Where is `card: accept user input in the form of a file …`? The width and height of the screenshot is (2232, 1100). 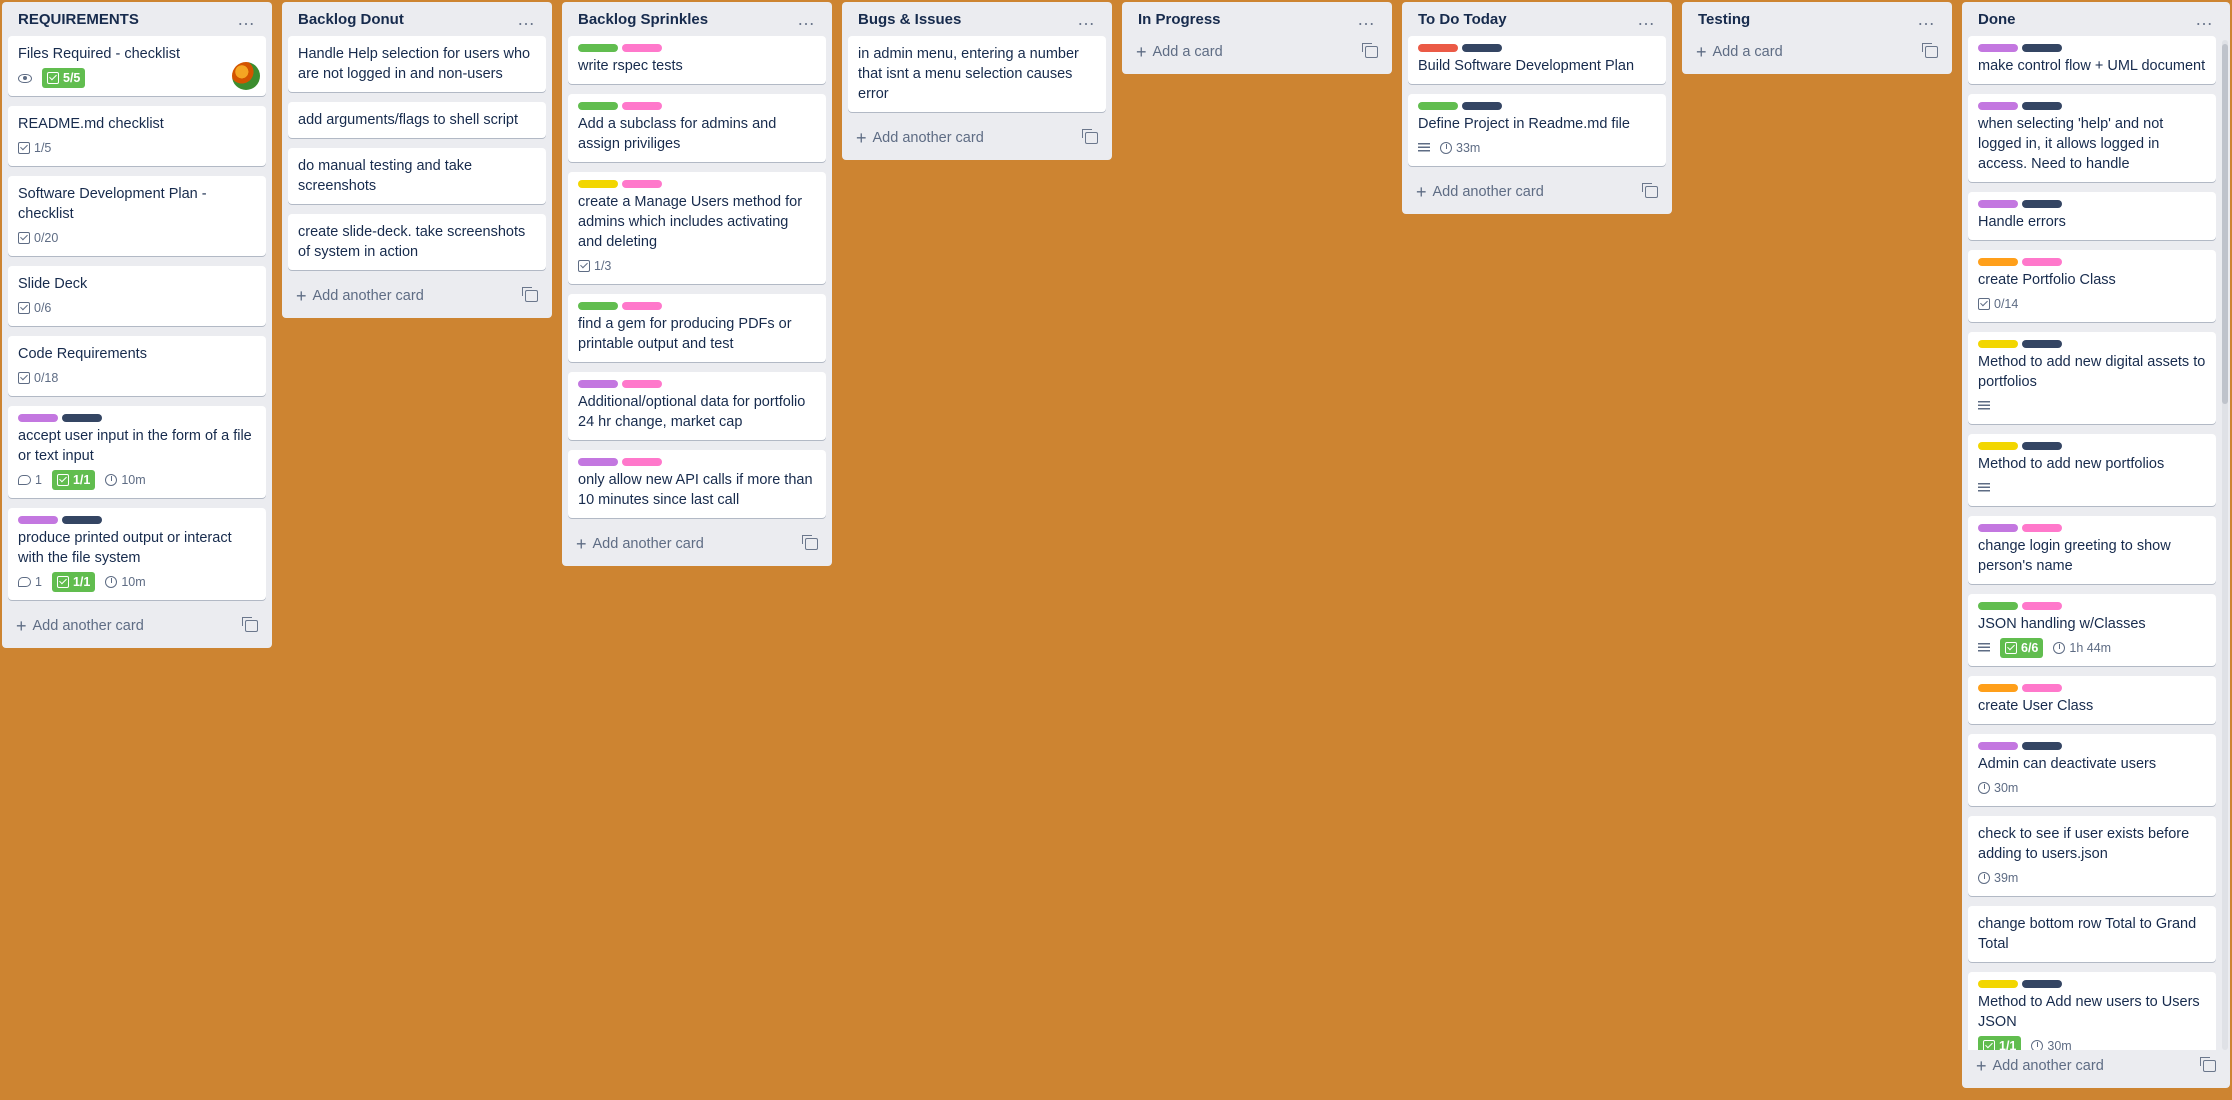
card: accept user input in the form of a file … is located at coordinates (137, 452).